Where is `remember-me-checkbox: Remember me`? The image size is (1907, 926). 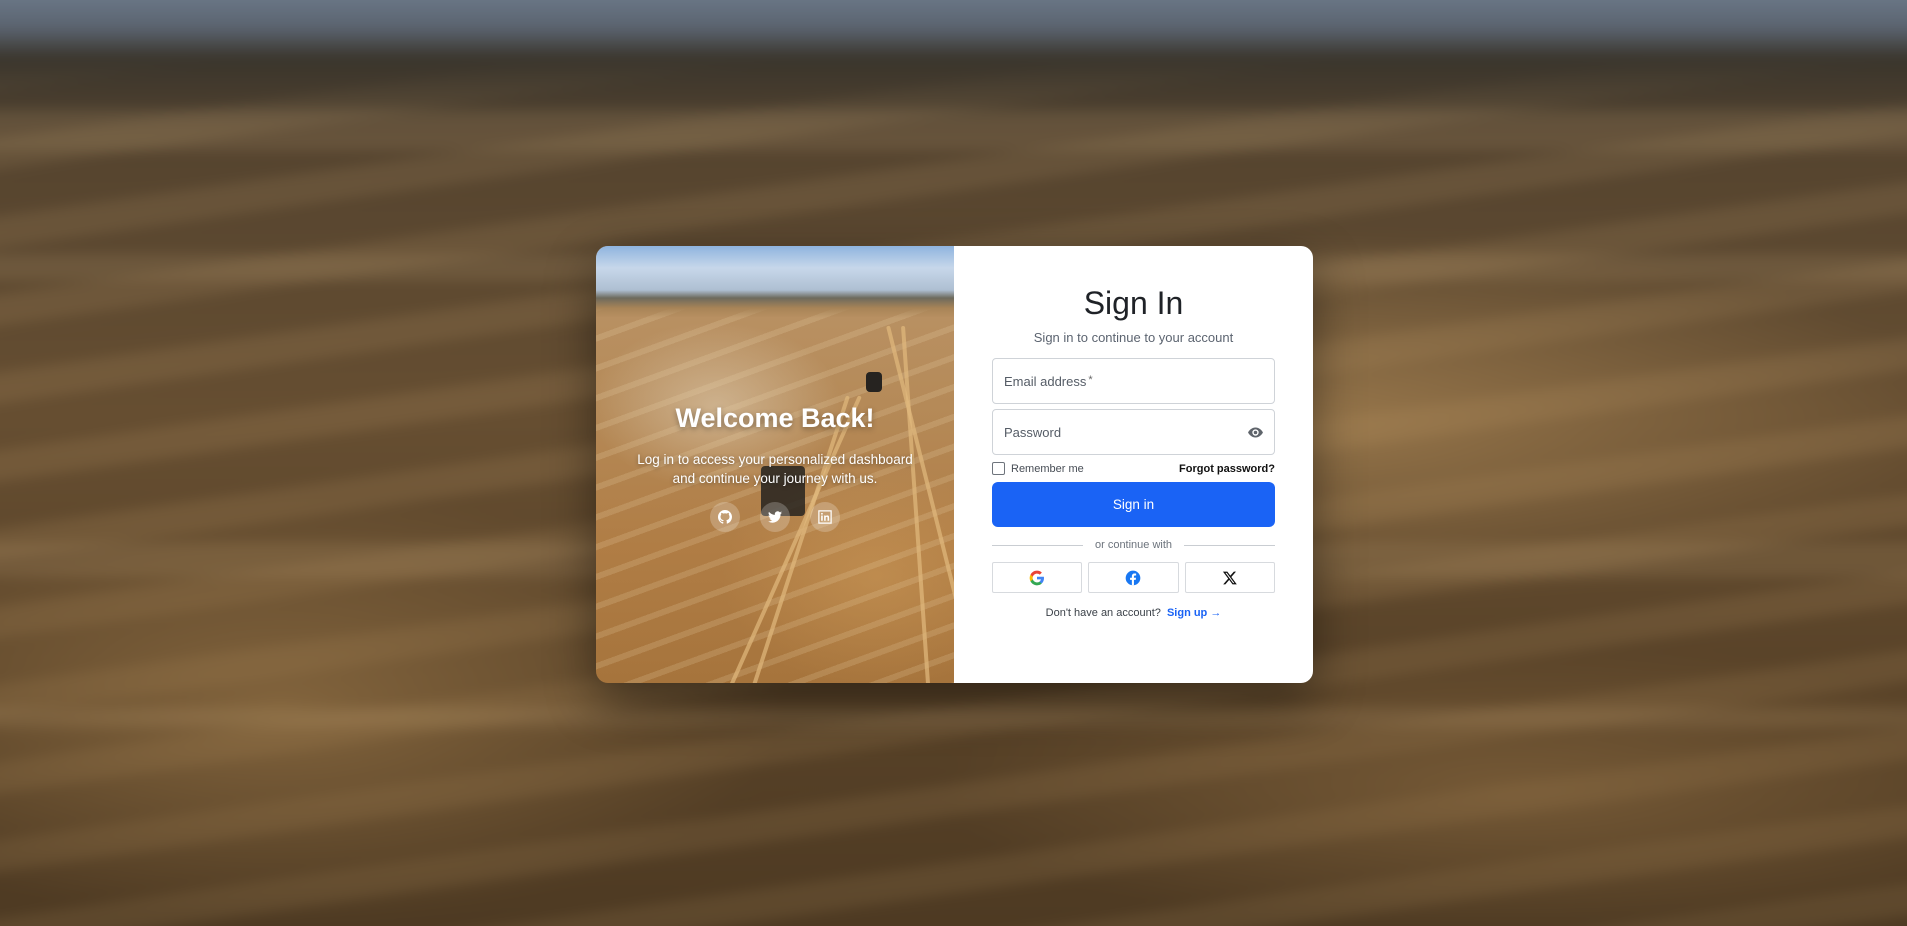
remember-me-checkbox: Remember me is located at coordinates (1038, 468).